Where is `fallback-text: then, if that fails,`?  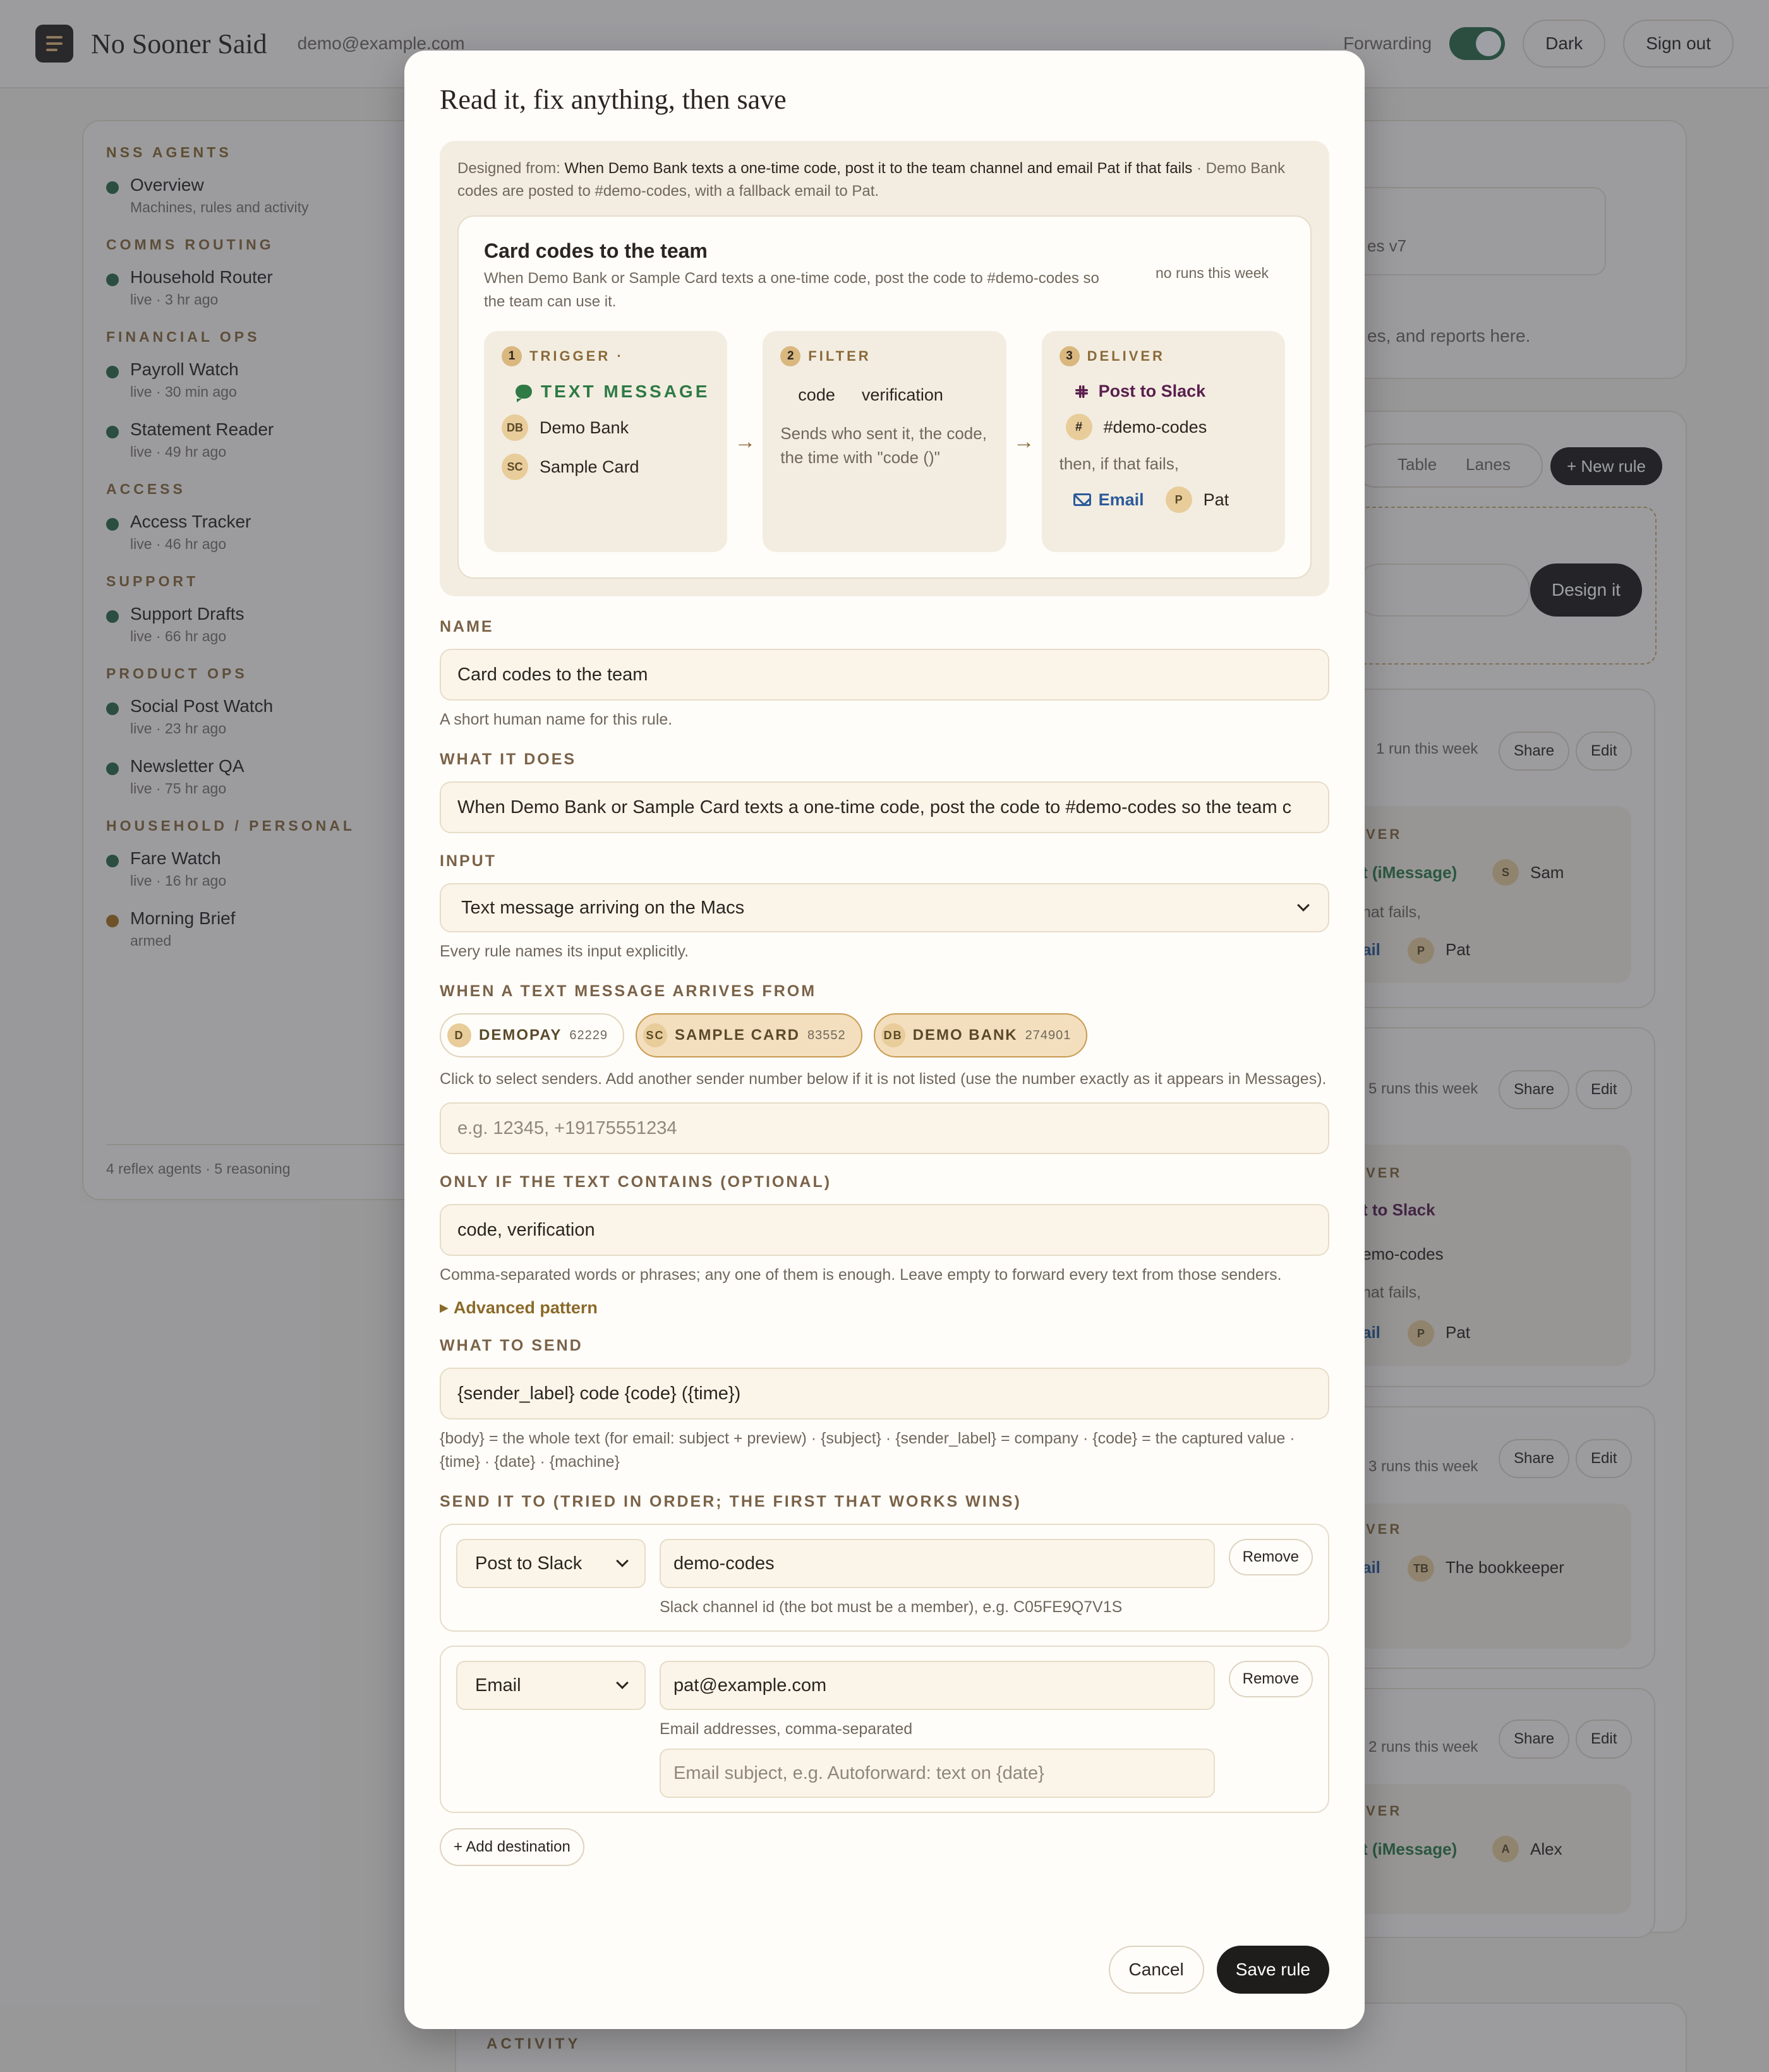
fallback-text: then, if that fails, is located at coordinates (1119, 463).